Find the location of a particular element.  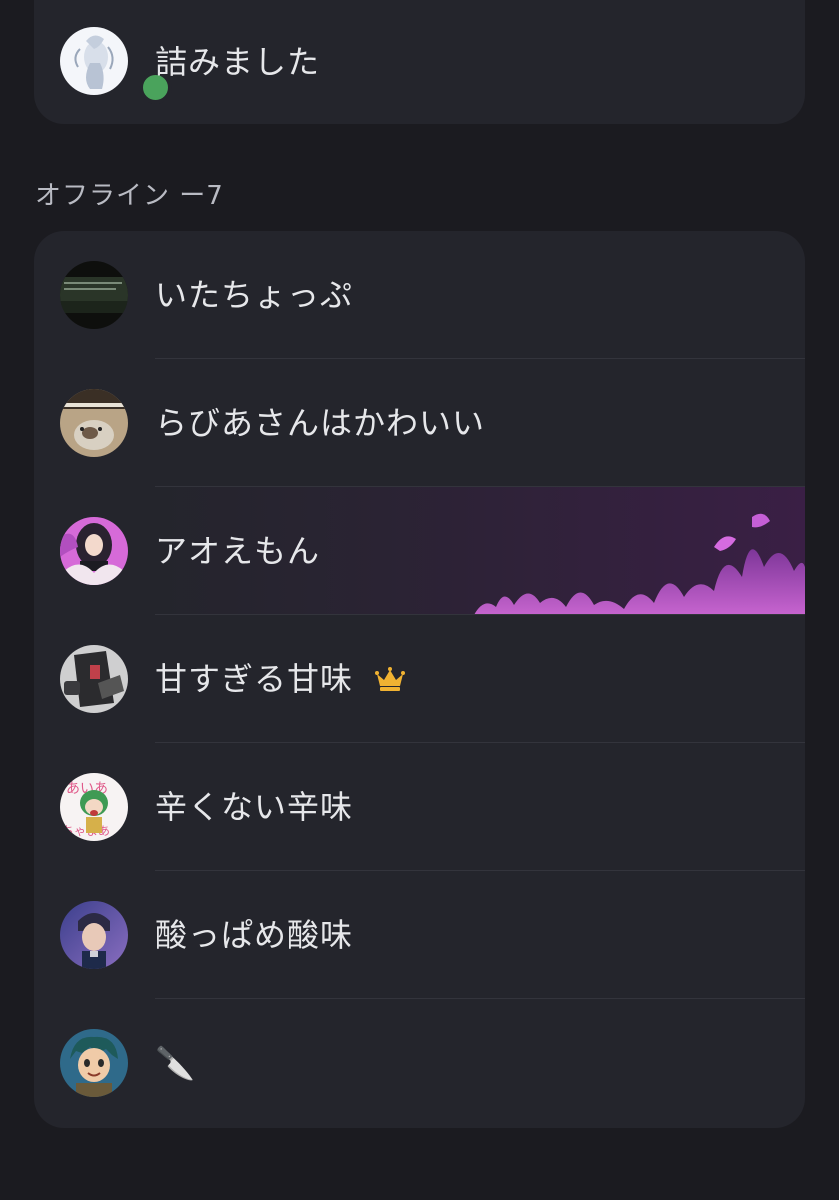

member-row: らびあさんはかわいい is located at coordinates (419, 423).